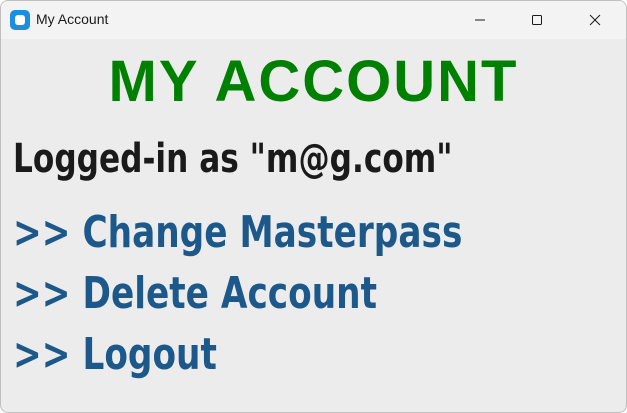 Image resolution: width=627 pixels, height=413 pixels. I want to click on close-icon, so click(595, 20).